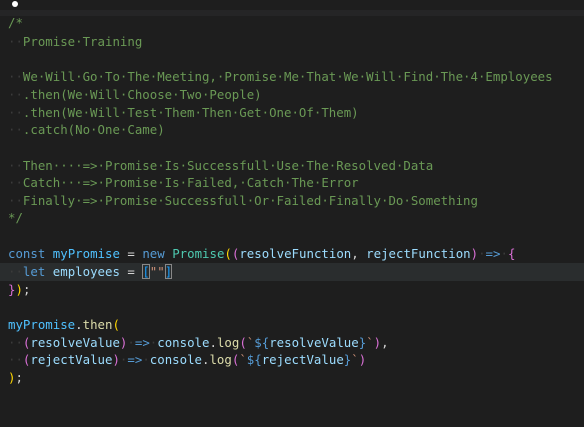  I want to click on comment-text: .catch(No·One·Came), so click(93, 129).